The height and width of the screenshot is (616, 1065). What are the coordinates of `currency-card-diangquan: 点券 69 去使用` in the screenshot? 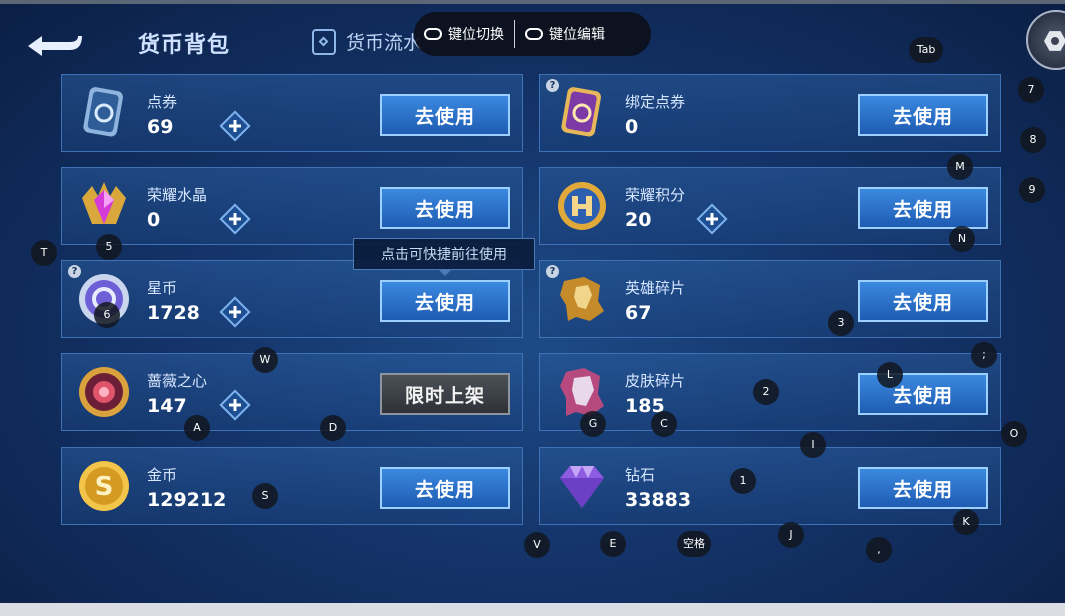 It's located at (292, 113).